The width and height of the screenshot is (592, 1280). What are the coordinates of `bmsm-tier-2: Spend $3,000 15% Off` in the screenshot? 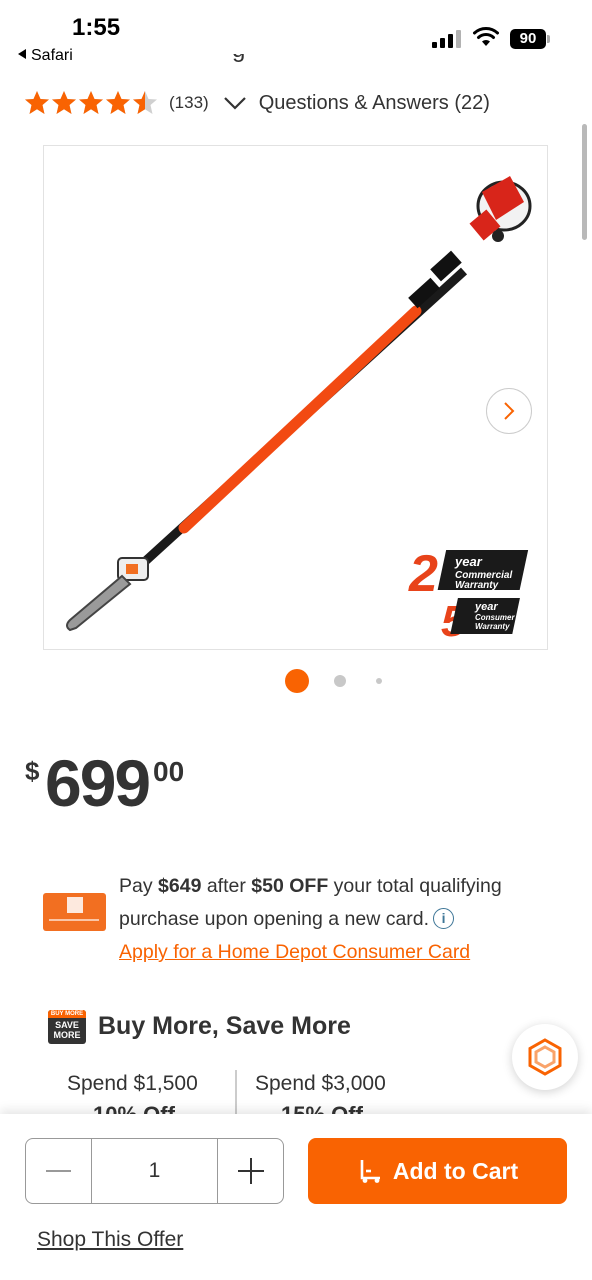 It's located at (320, 1099).